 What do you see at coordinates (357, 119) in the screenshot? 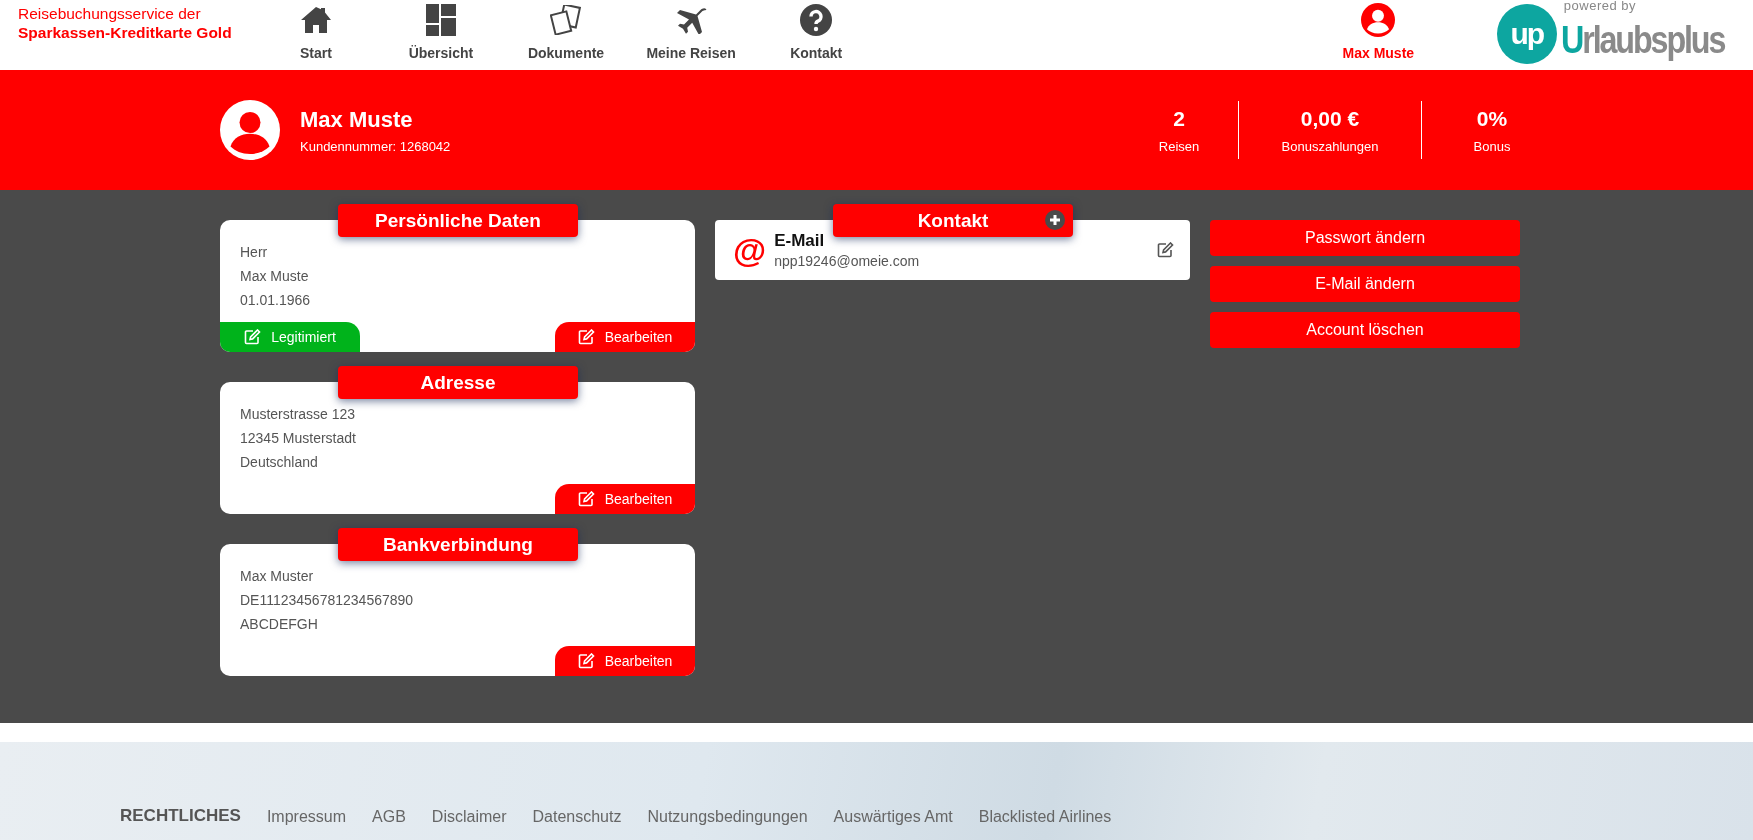
I see `customer-name: Max Muste` at bounding box center [357, 119].